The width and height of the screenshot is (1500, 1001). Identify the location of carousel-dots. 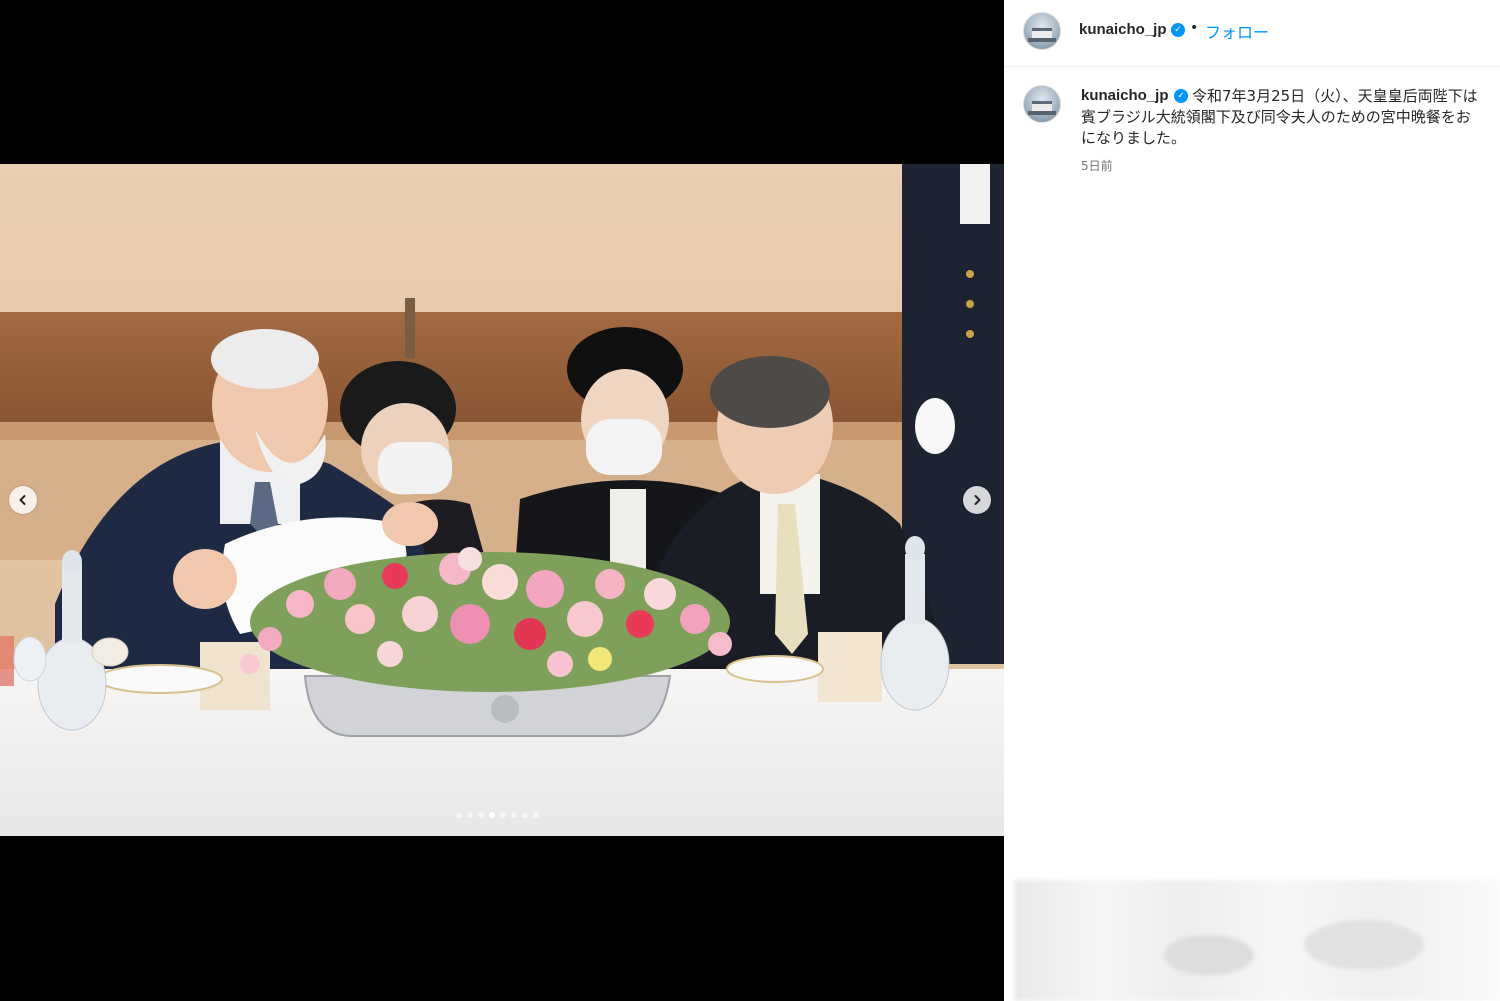
(497, 815).